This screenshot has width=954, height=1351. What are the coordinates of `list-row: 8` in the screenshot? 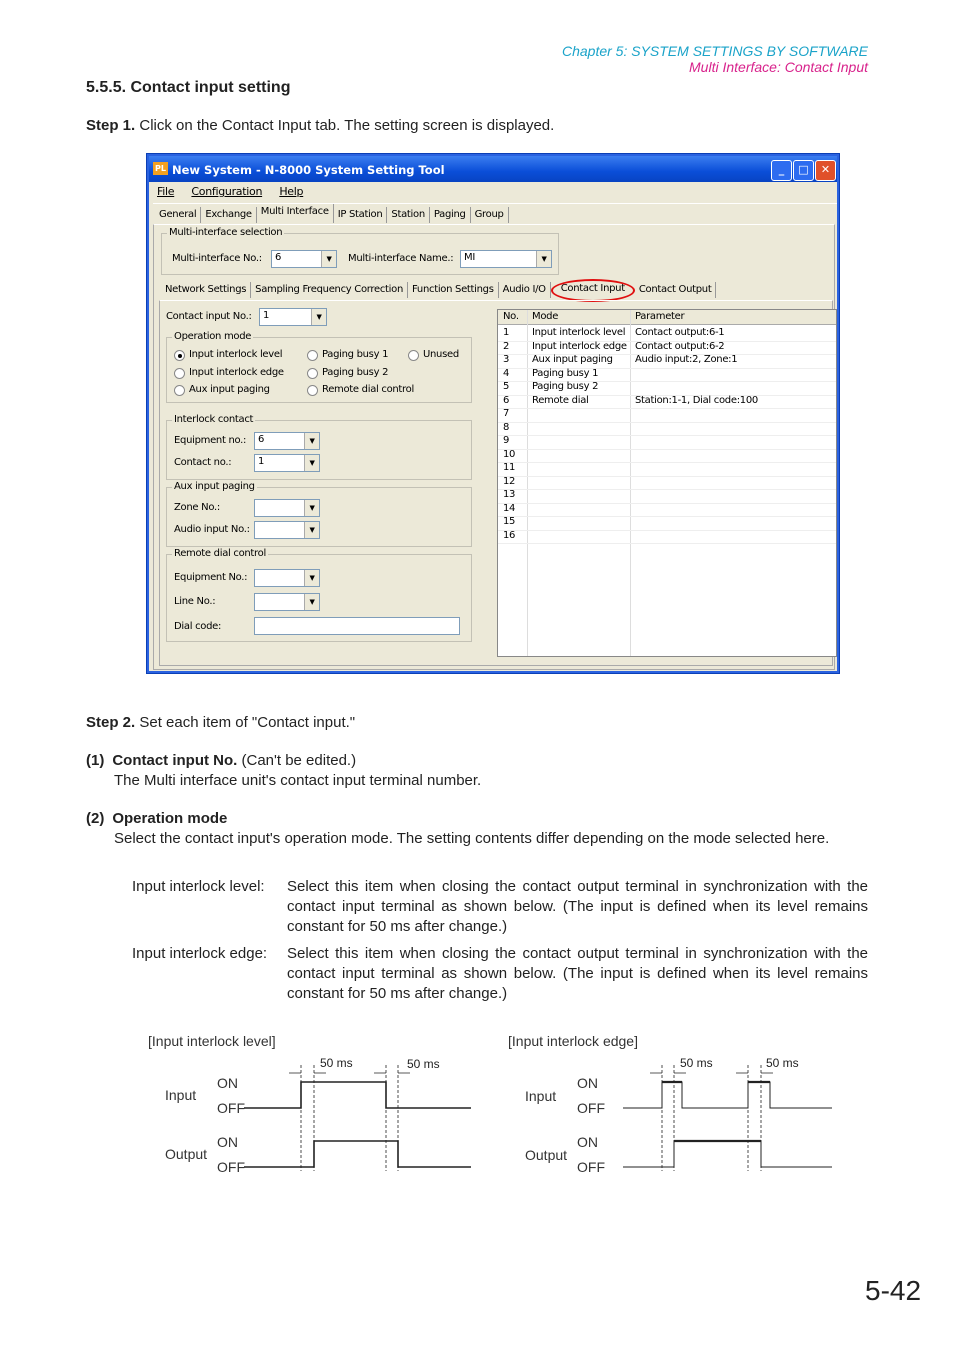 It's located at (667, 429).